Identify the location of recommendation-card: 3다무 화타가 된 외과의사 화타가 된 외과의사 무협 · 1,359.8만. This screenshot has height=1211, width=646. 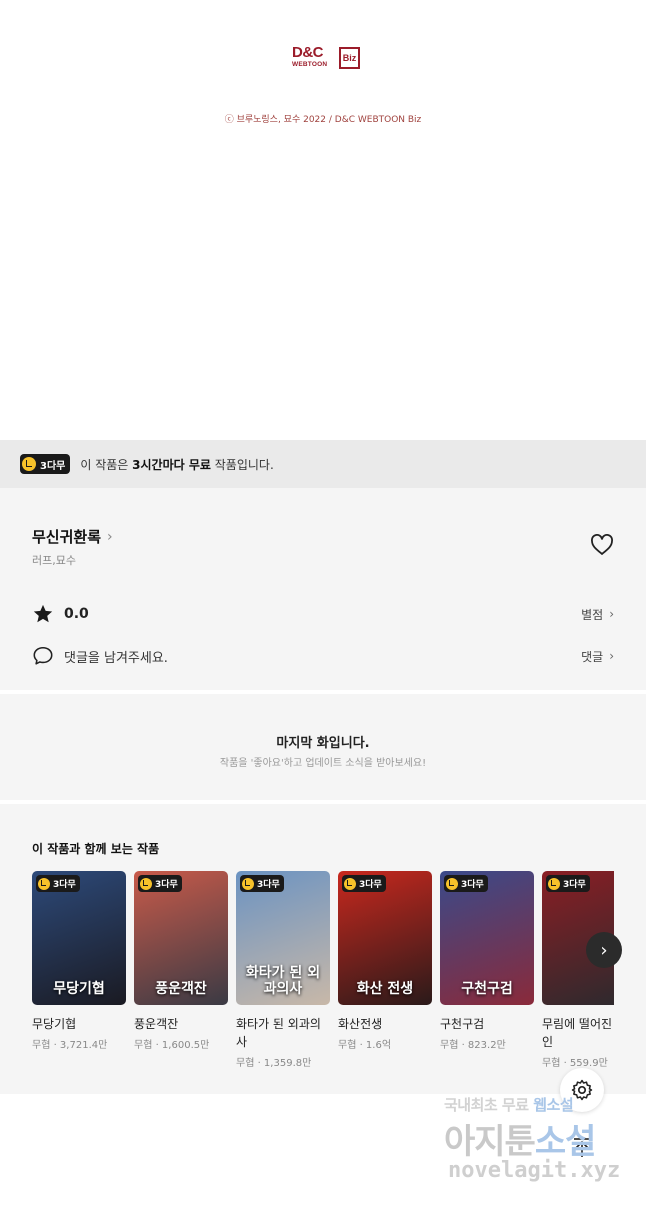
(283, 970).